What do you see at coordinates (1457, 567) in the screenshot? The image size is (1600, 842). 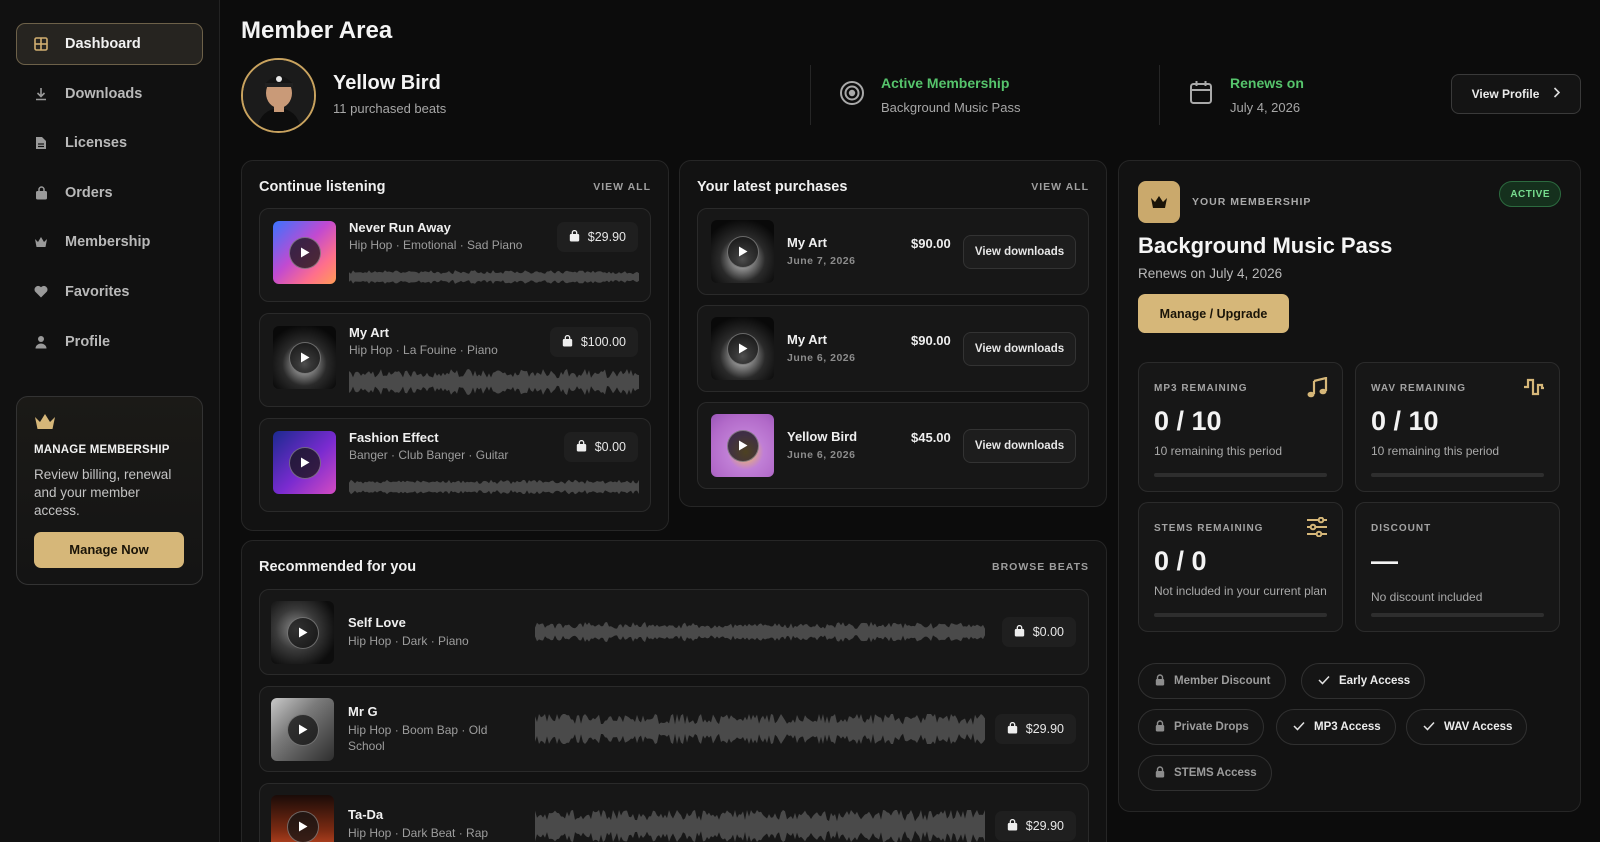 I see `discount-card: DISCOUNT — No discount included` at bounding box center [1457, 567].